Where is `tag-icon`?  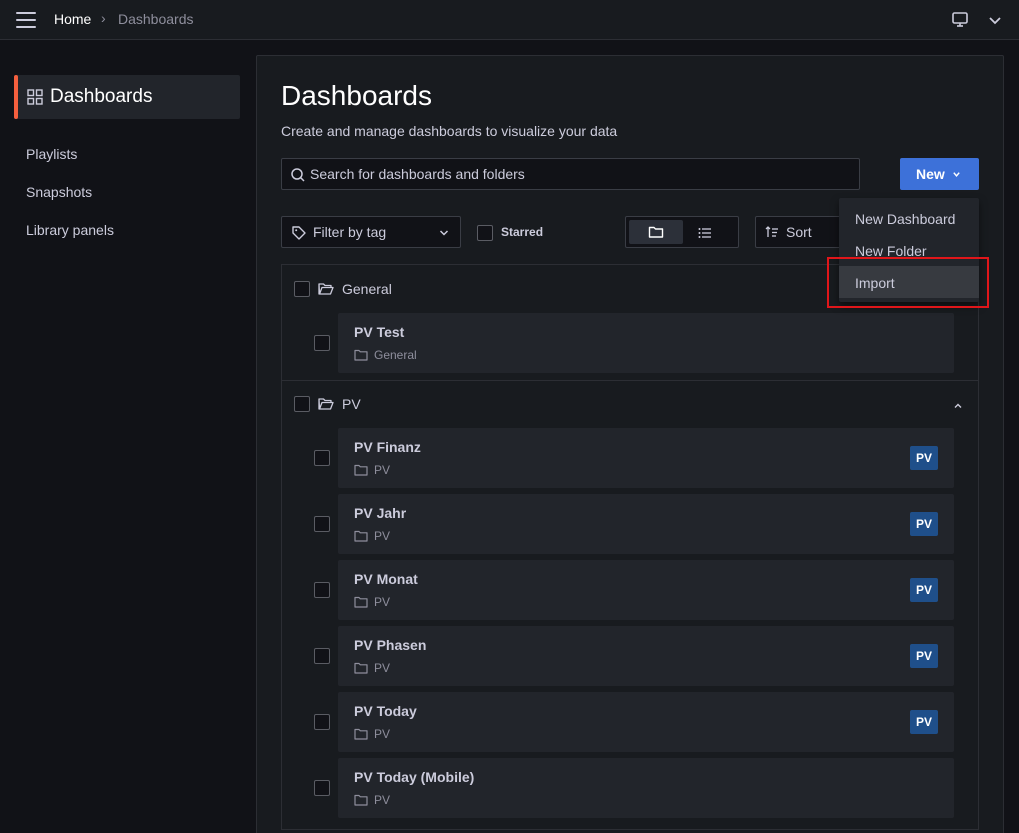
tag-icon is located at coordinates (299, 233).